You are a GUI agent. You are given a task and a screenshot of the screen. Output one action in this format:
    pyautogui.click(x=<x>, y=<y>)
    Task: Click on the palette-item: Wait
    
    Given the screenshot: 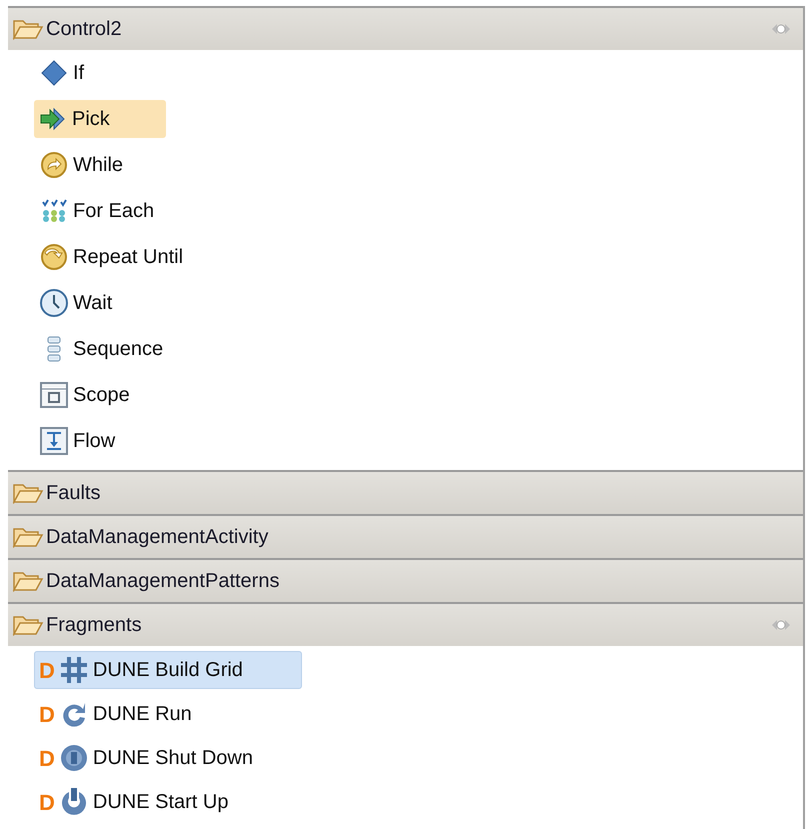 What is the action you would take?
    pyautogui.click(x=76, y=303)
    